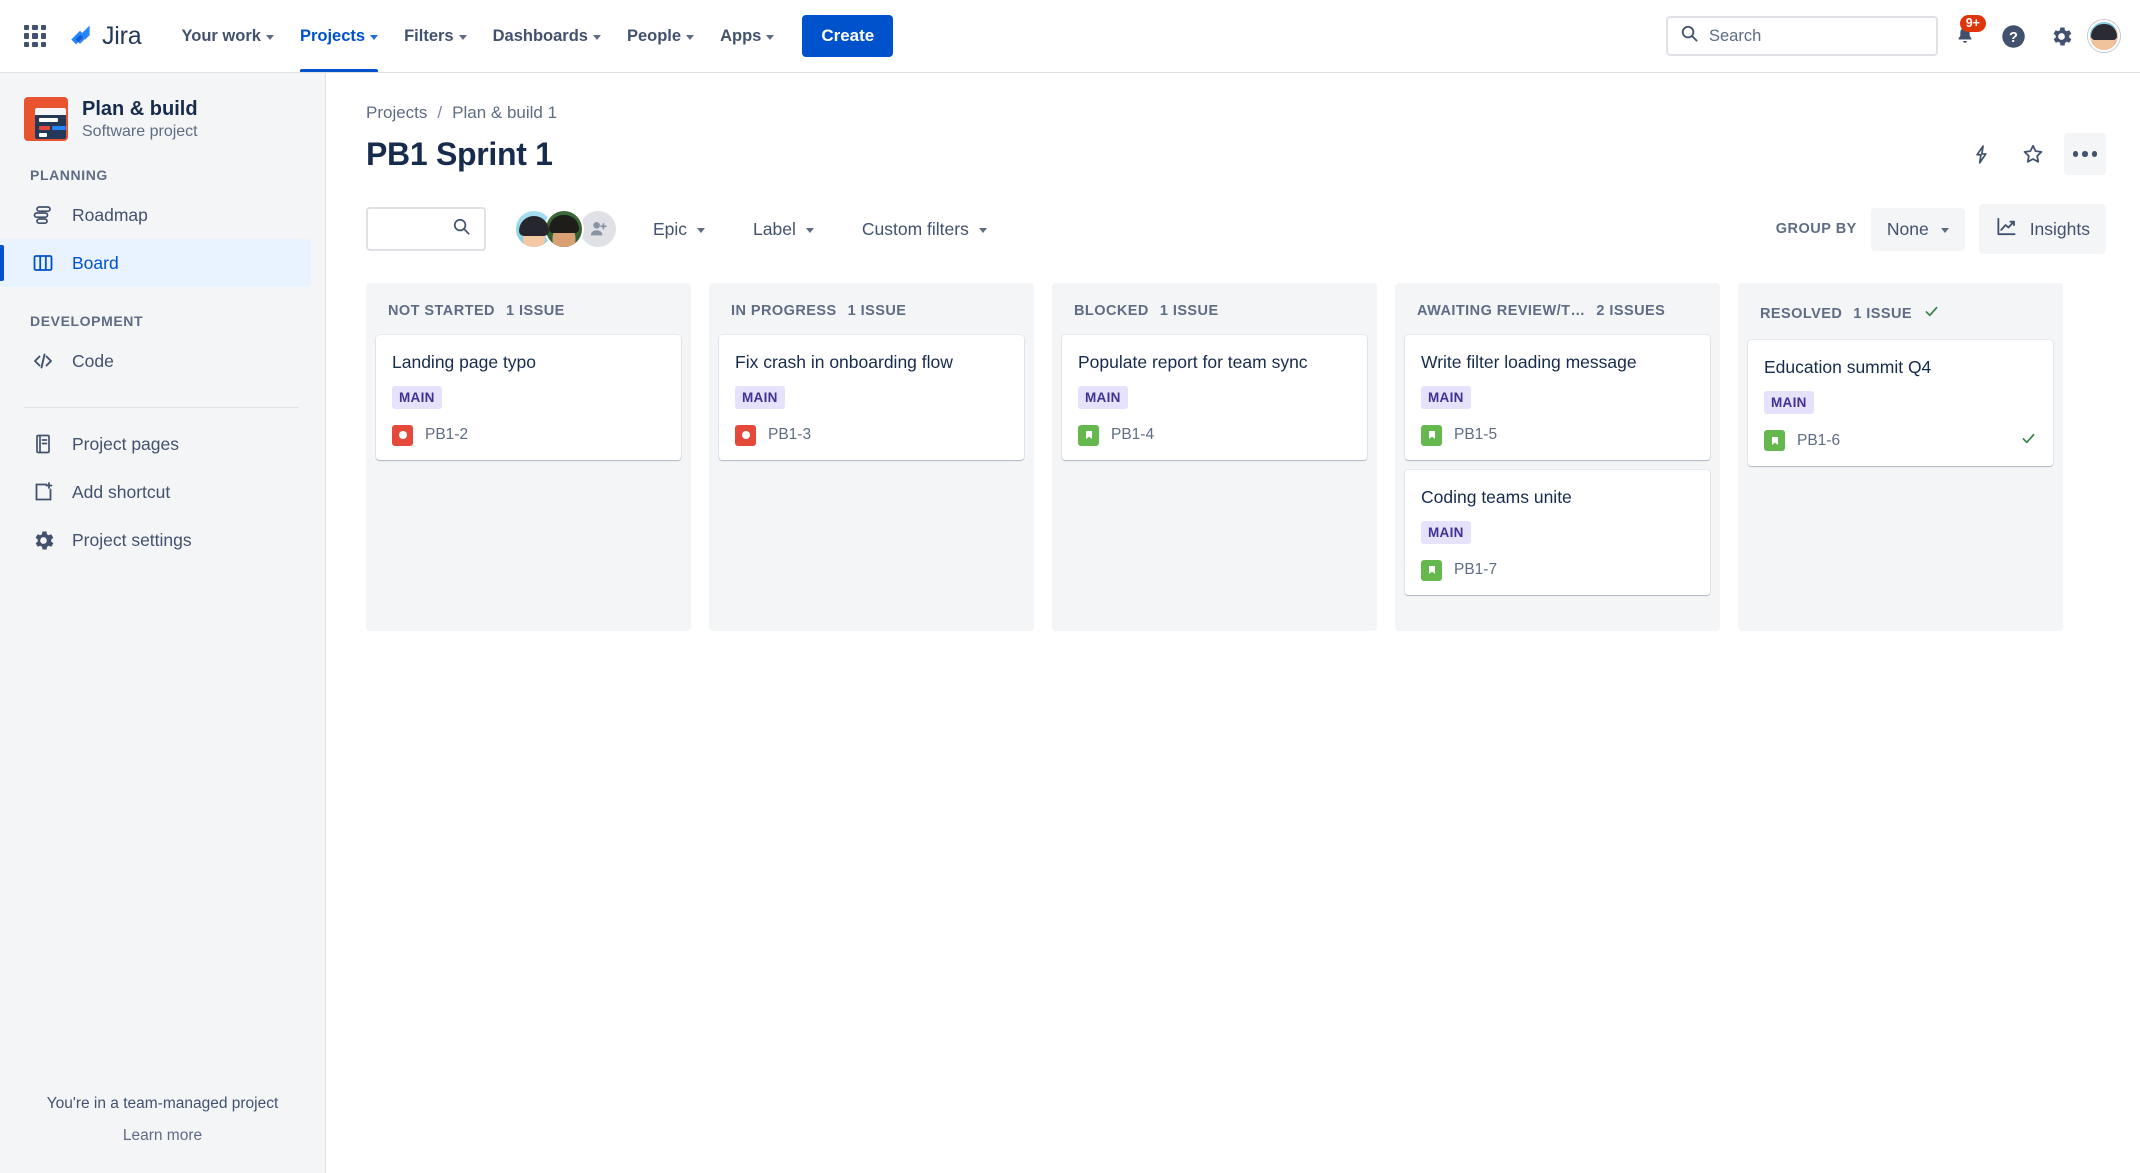 Image resolution: width=2140 pixels, height=1173 pixels. Describe the element at coordinates (1111, 311) in the screenshot. I see `column-name: BLOCKED` at that location.